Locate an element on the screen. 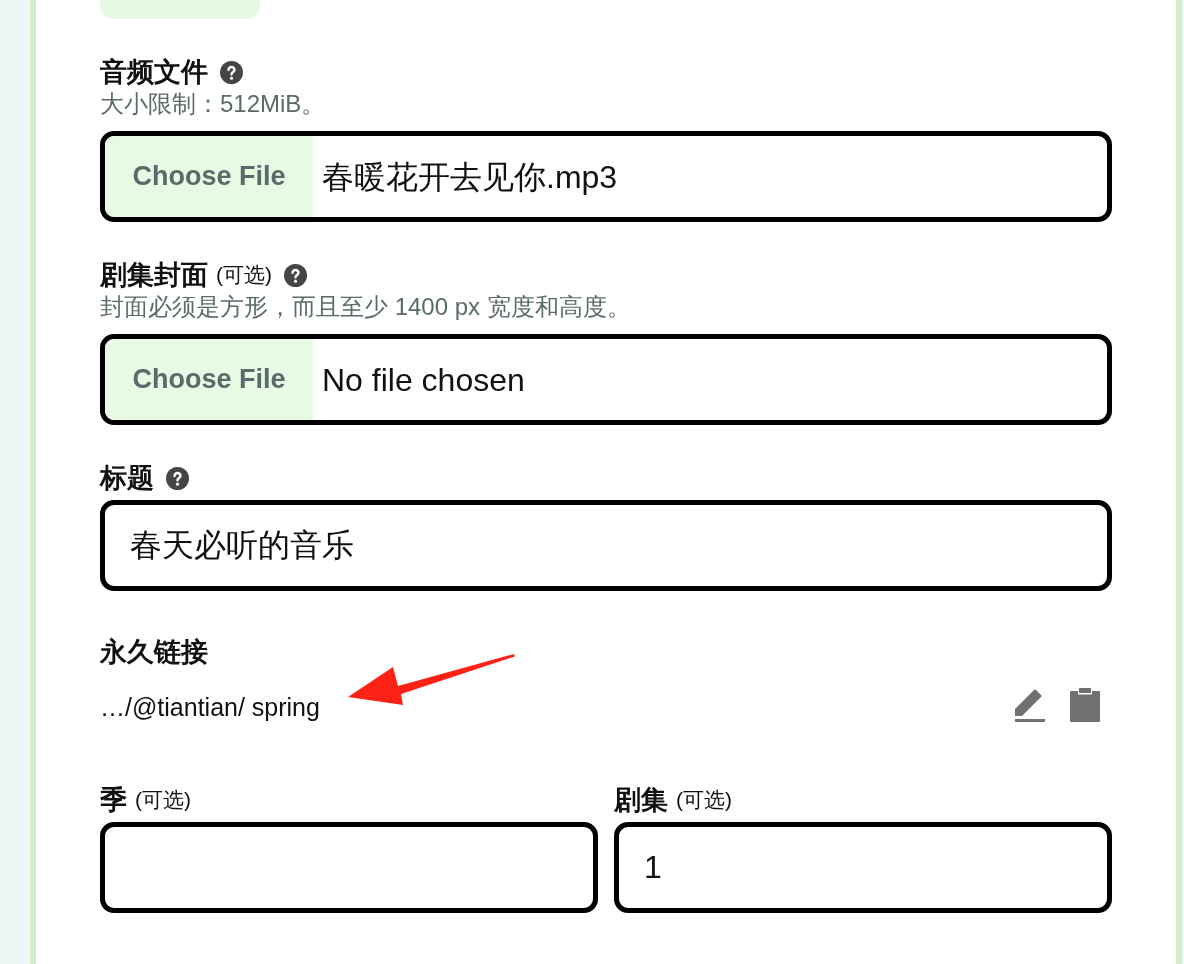 Image resolution: width=1184 pixels, height=964 pixels. number-input is located at coordinates (349, 867).